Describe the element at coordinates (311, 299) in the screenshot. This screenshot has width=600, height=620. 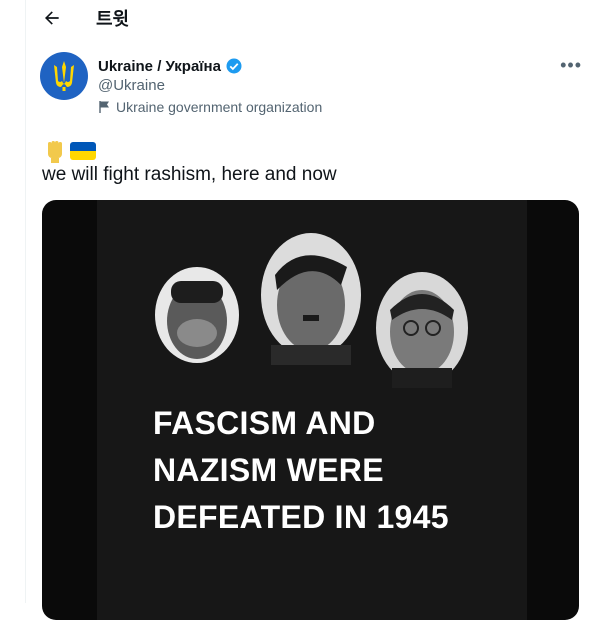
I see `portrait-center` at that location.